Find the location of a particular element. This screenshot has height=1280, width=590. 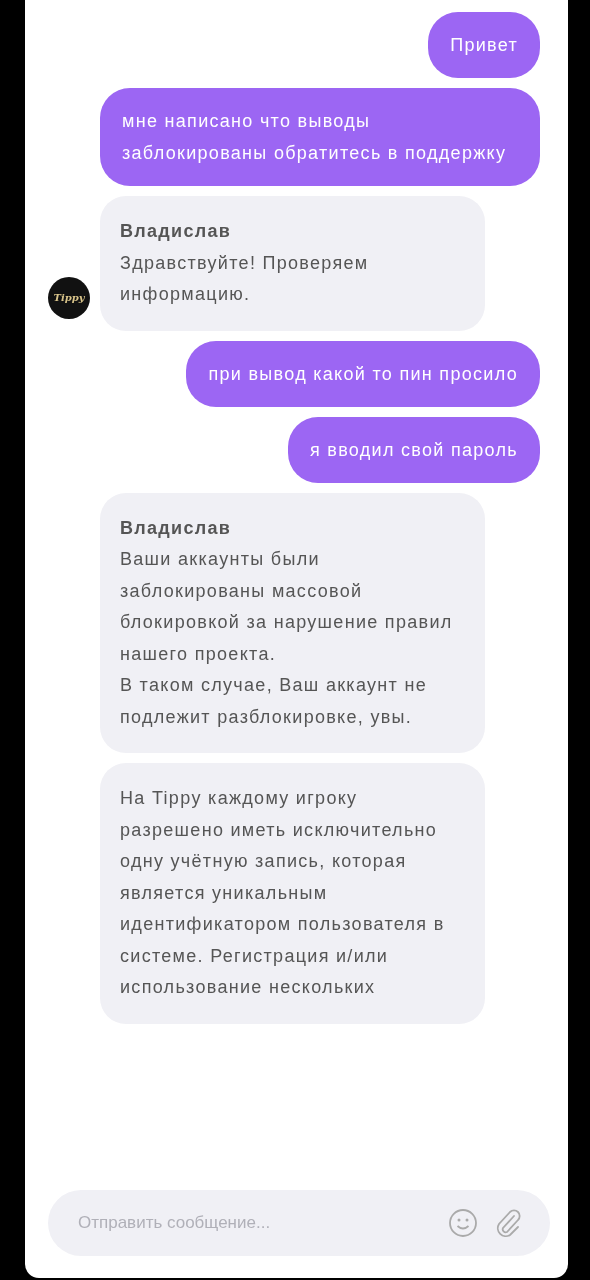

avatar-logo: Tippy is located at coordinates (69, 298).